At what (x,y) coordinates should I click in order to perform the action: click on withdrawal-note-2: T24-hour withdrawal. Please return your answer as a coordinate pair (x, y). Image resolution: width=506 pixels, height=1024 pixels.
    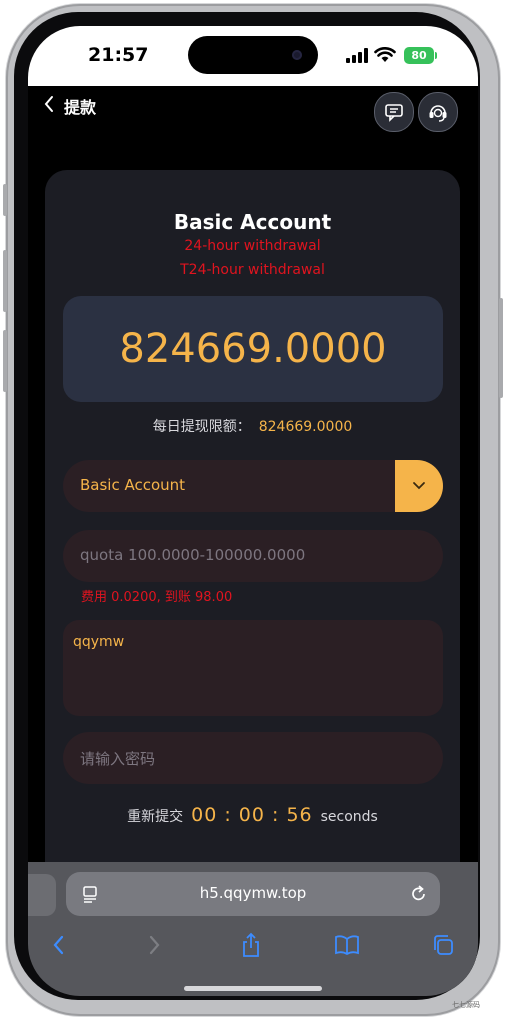
    Looking at the image, I should click on (252, 270).